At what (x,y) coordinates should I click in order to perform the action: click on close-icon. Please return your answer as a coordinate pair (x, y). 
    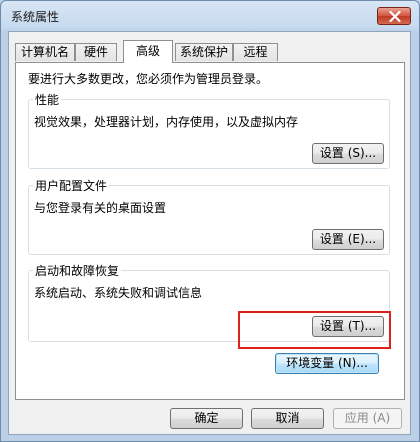
    Looking at the image, I should click on (395, 16).